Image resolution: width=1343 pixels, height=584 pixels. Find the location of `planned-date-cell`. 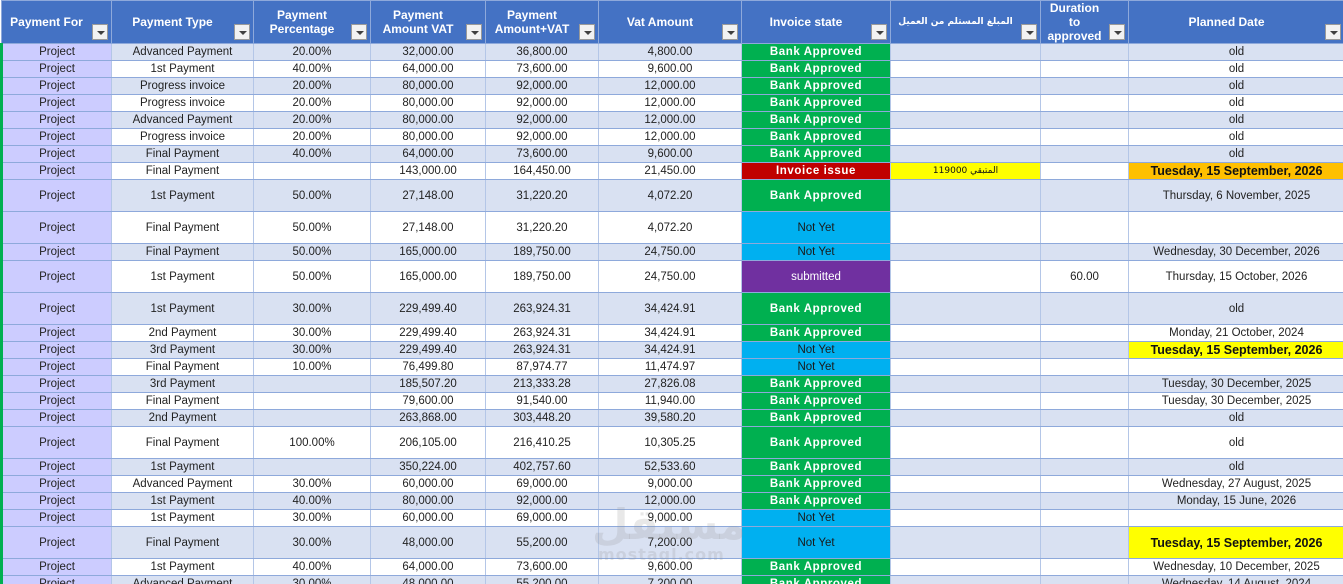

planned-date-cell is located at coordinates (1235, 227).